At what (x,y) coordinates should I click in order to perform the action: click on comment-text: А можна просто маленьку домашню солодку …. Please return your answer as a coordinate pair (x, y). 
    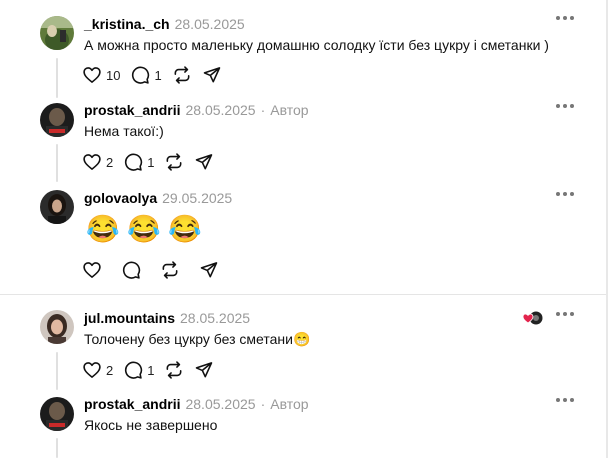
    Looking at the image, I should click on (316, 45).